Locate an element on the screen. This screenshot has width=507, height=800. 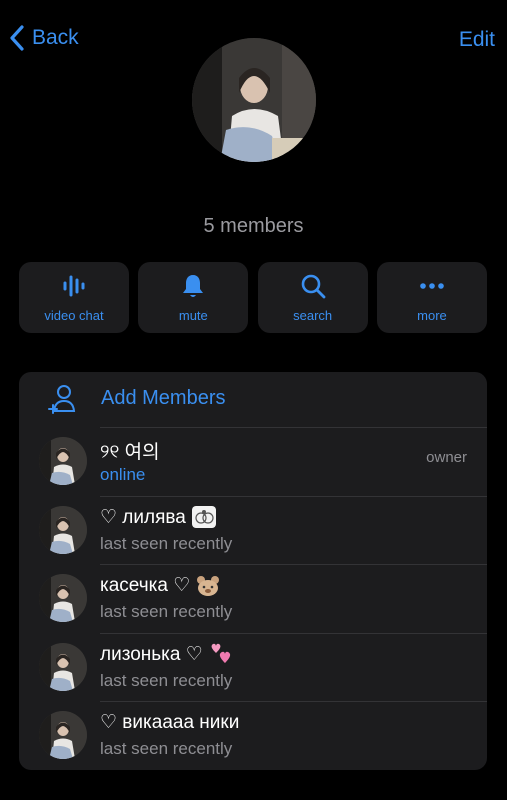
sticker-emoji-icon is located at coordinates (203, 517).